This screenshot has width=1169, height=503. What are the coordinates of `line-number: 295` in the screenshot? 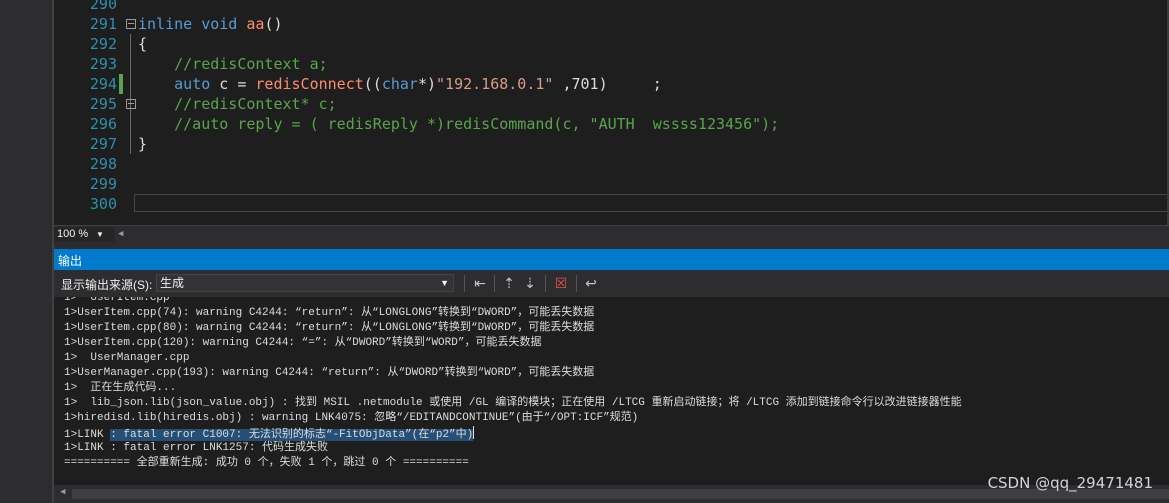 It's located at (103, 104).